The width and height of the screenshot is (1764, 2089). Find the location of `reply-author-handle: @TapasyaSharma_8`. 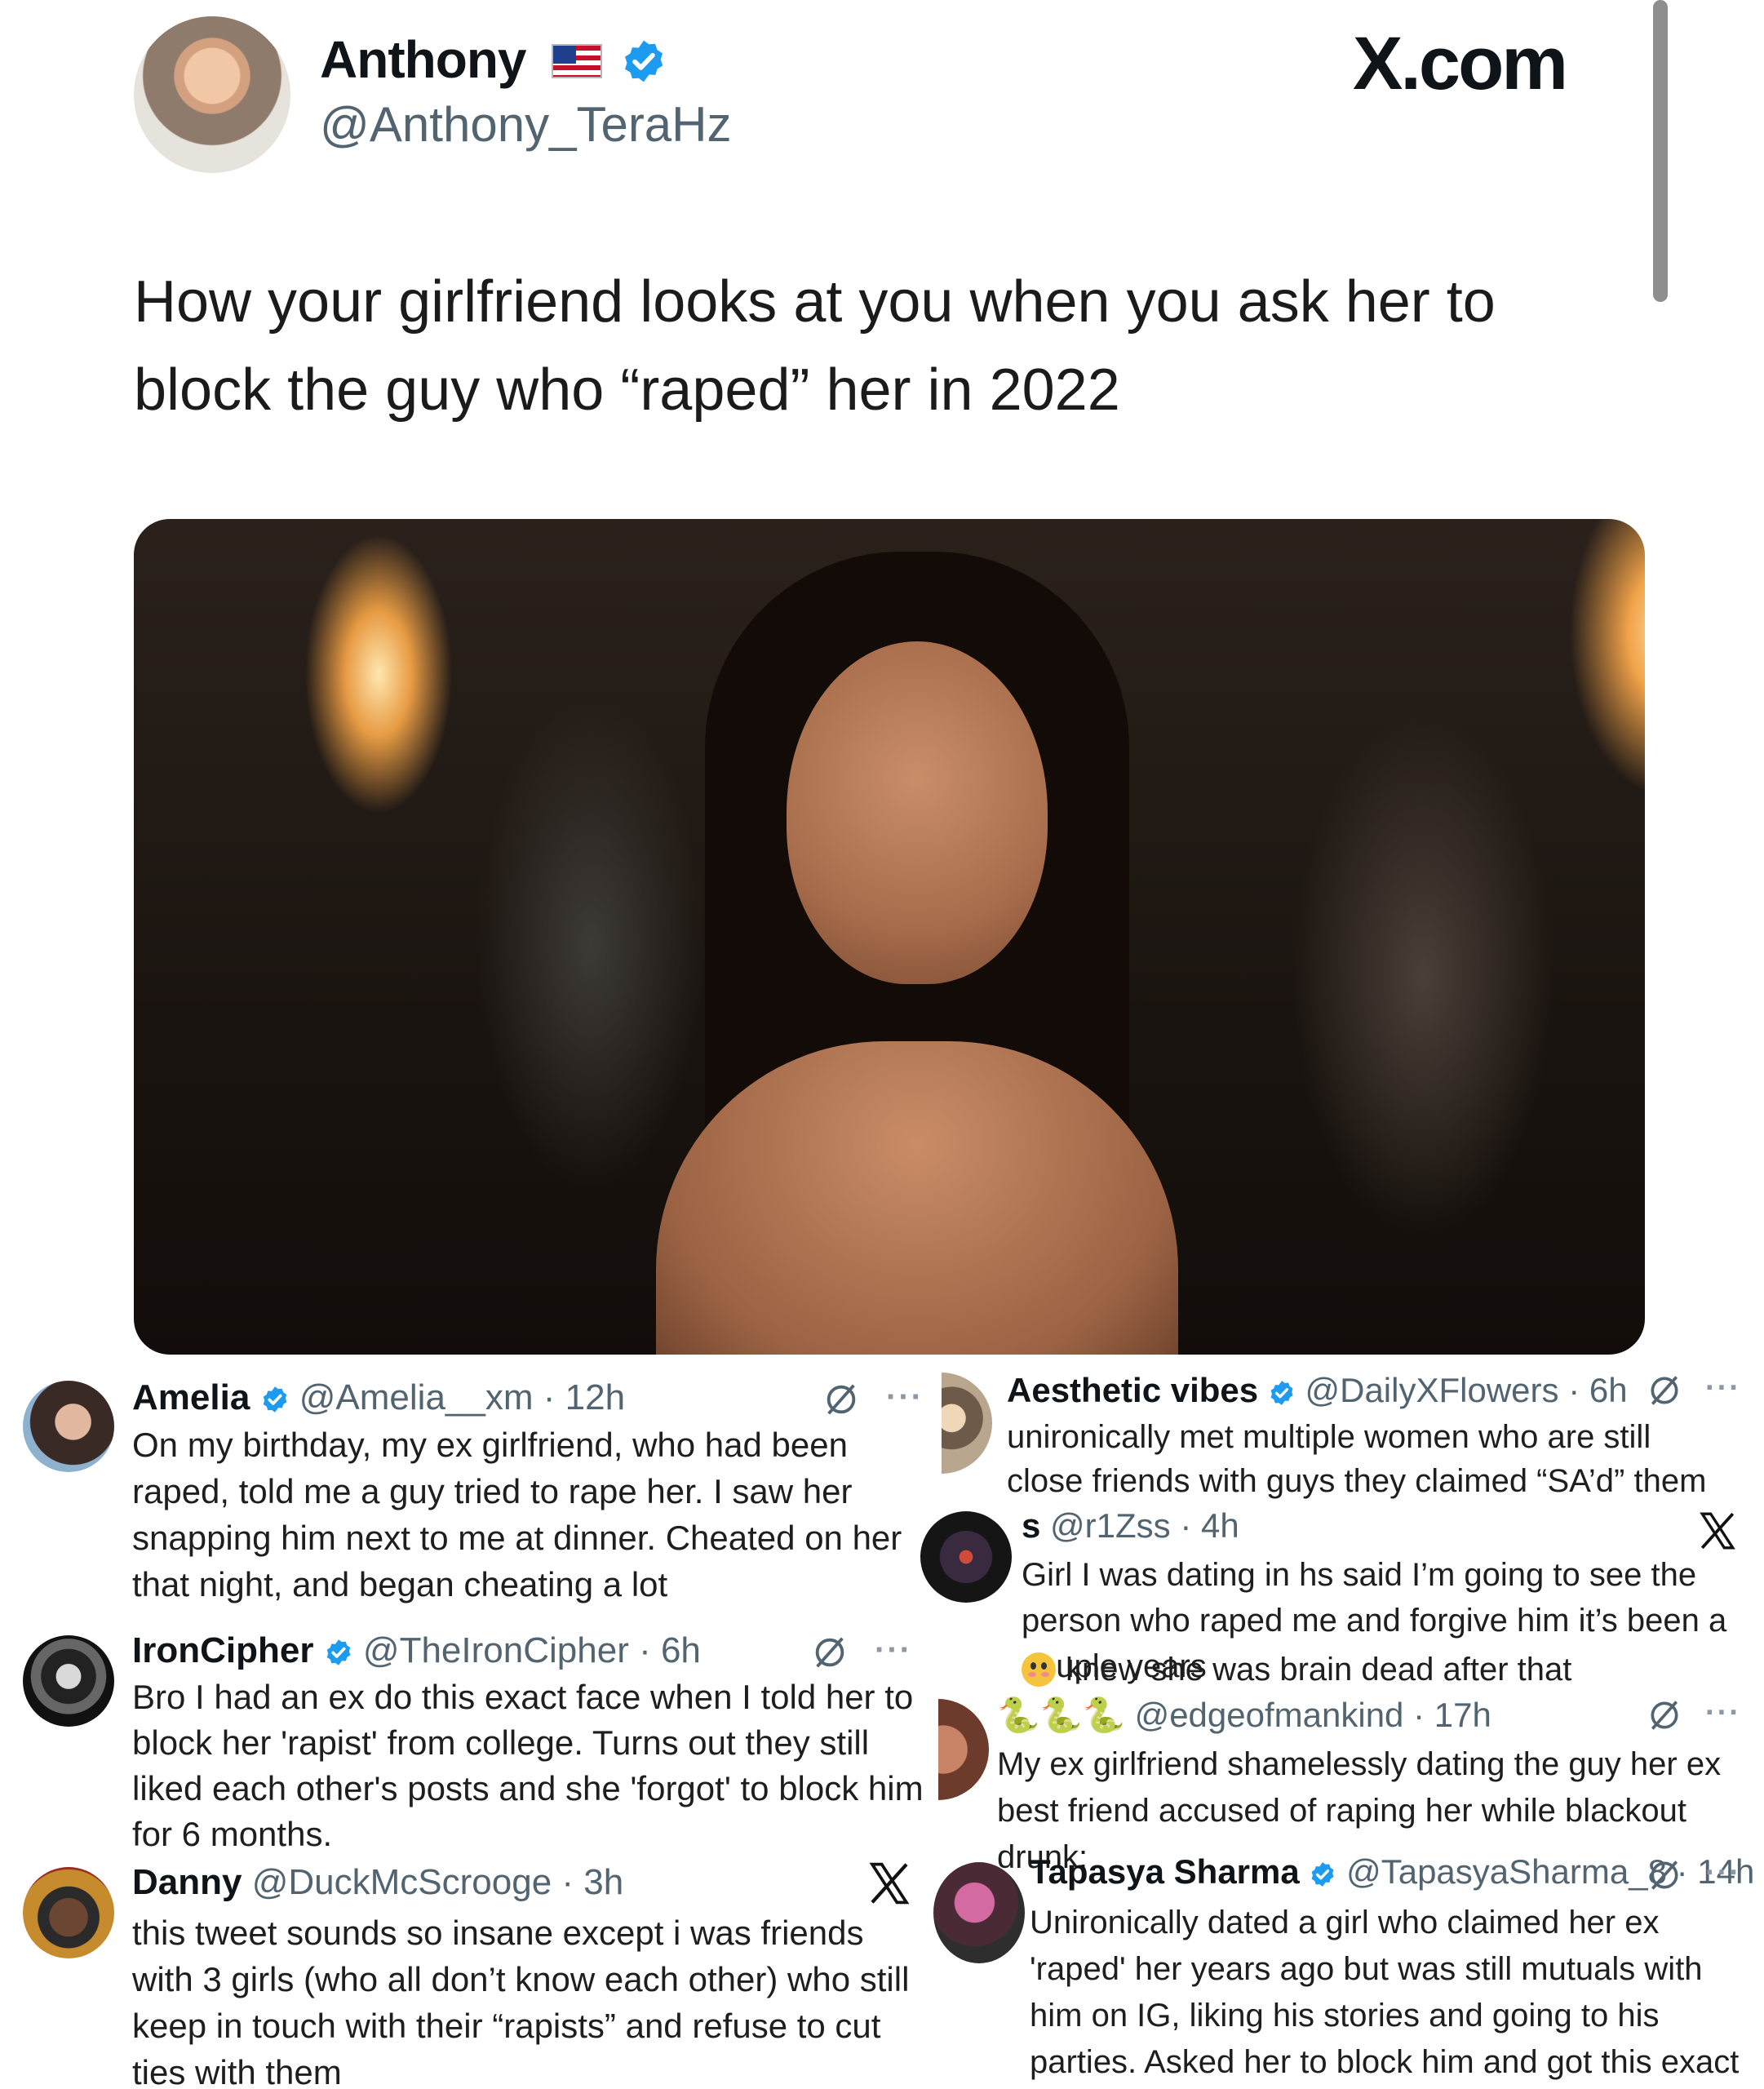

reply-author-handle: @TapasyaSharma_8 is located at coordinates (1506, 1871).